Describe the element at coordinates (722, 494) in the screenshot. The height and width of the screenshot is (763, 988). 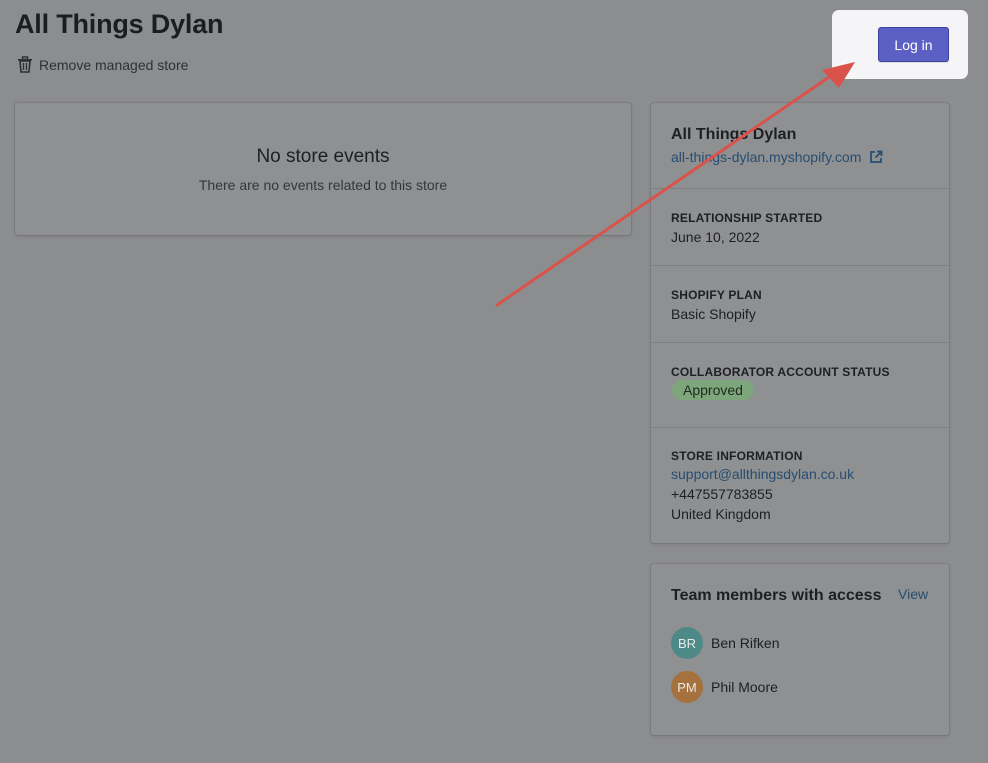
I see `store-phone: +447557783855` at that location.